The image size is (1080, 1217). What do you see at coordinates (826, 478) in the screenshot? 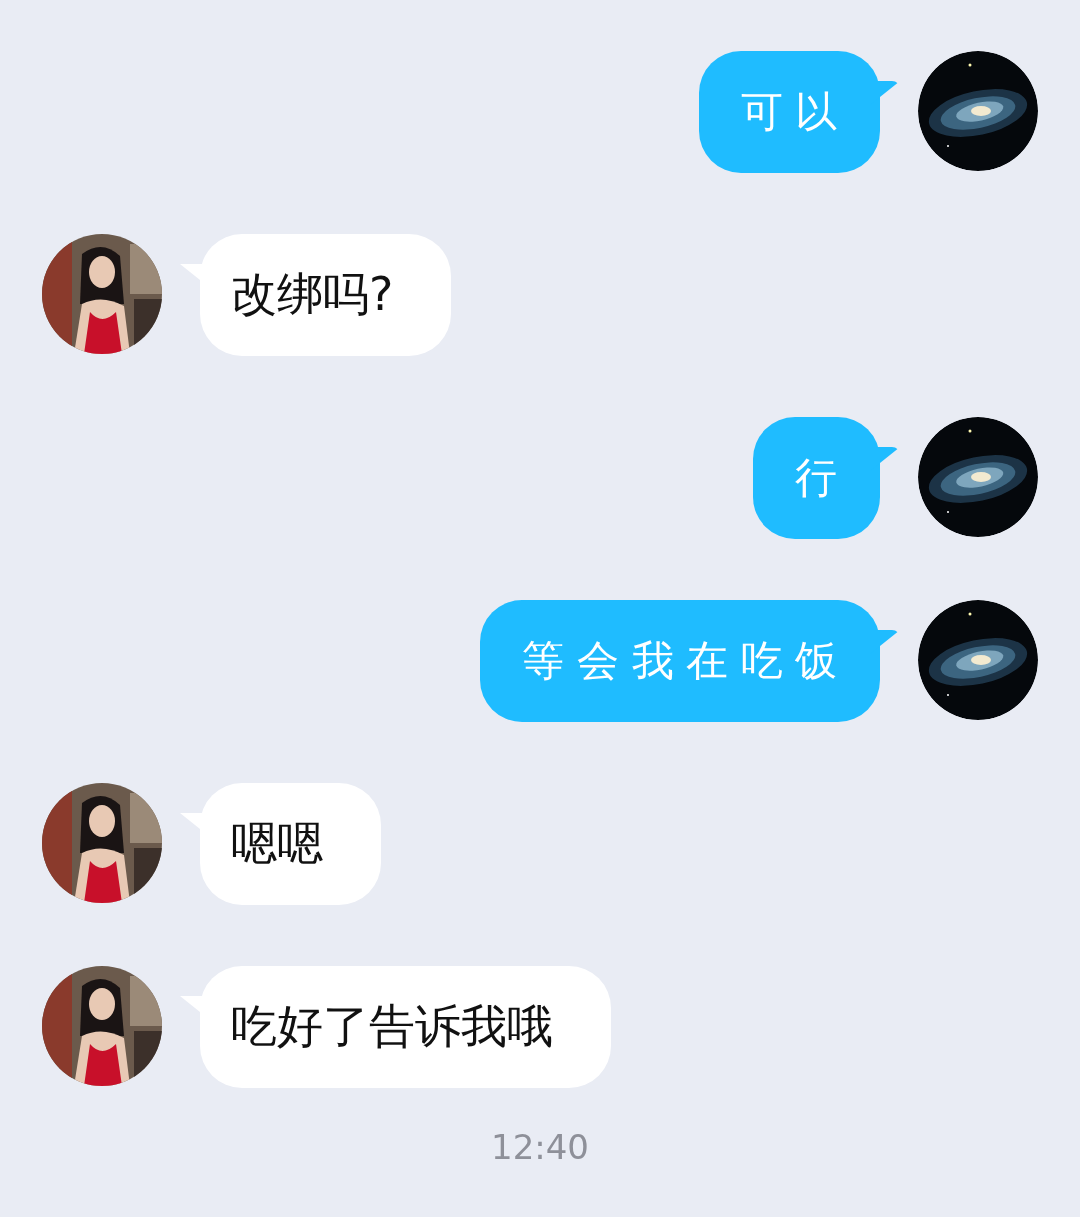
I see `message-bubble: 行` at bounding box center [826, 478].